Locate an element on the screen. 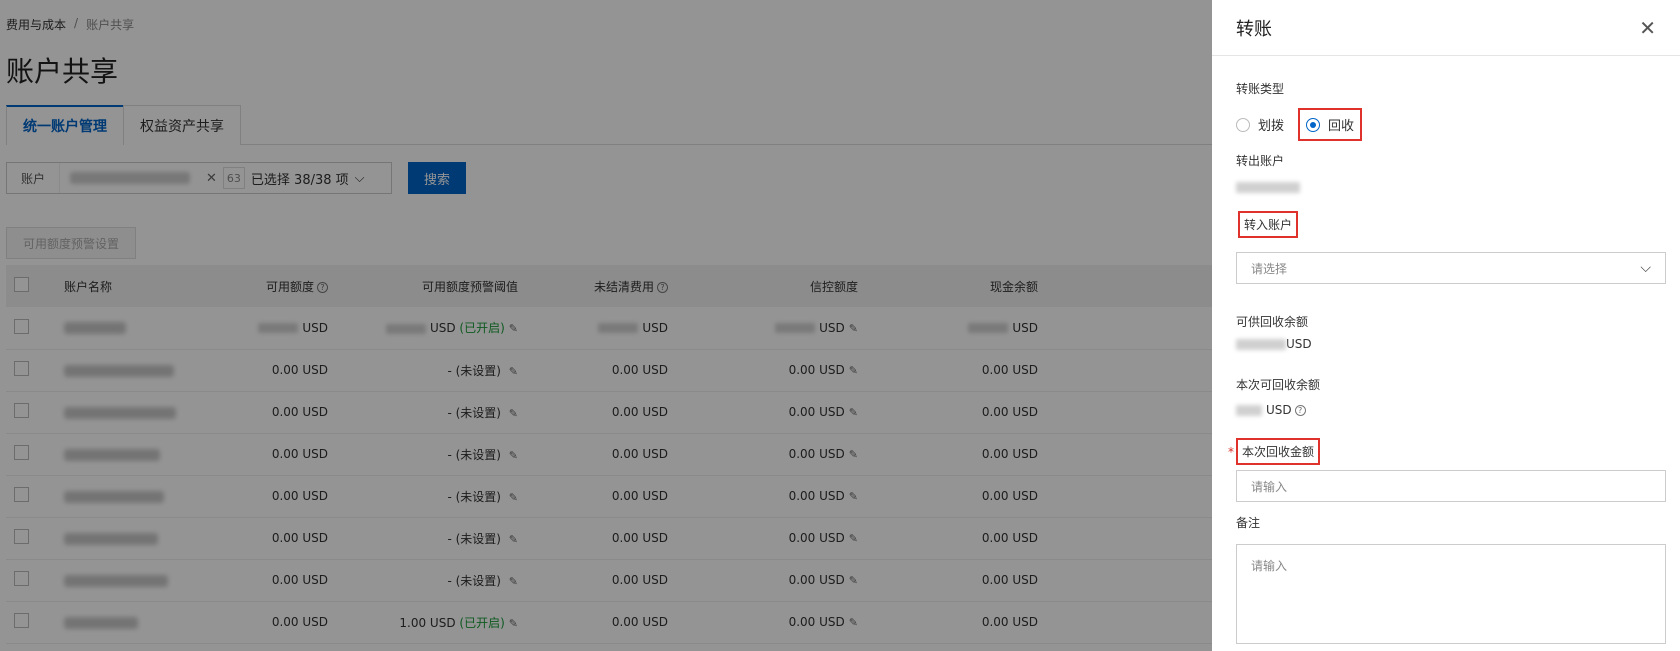 This screenshot has width=1680, height=651. recyclable-balance-blurred is located at coordinates (1261, 344).